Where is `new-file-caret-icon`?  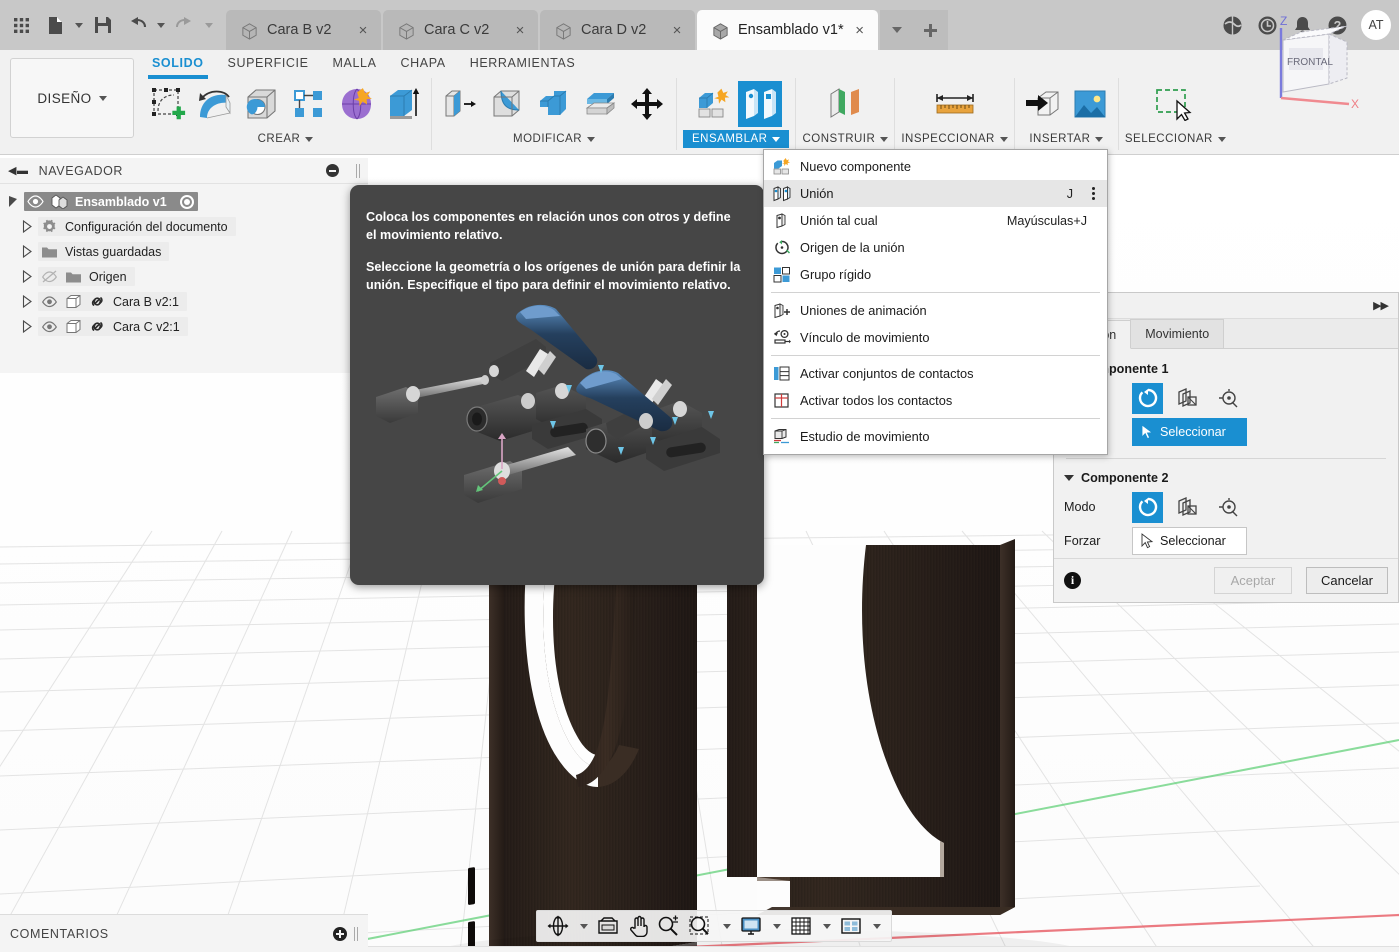
new-file-caret-icon is located at coordinates (79, 25).